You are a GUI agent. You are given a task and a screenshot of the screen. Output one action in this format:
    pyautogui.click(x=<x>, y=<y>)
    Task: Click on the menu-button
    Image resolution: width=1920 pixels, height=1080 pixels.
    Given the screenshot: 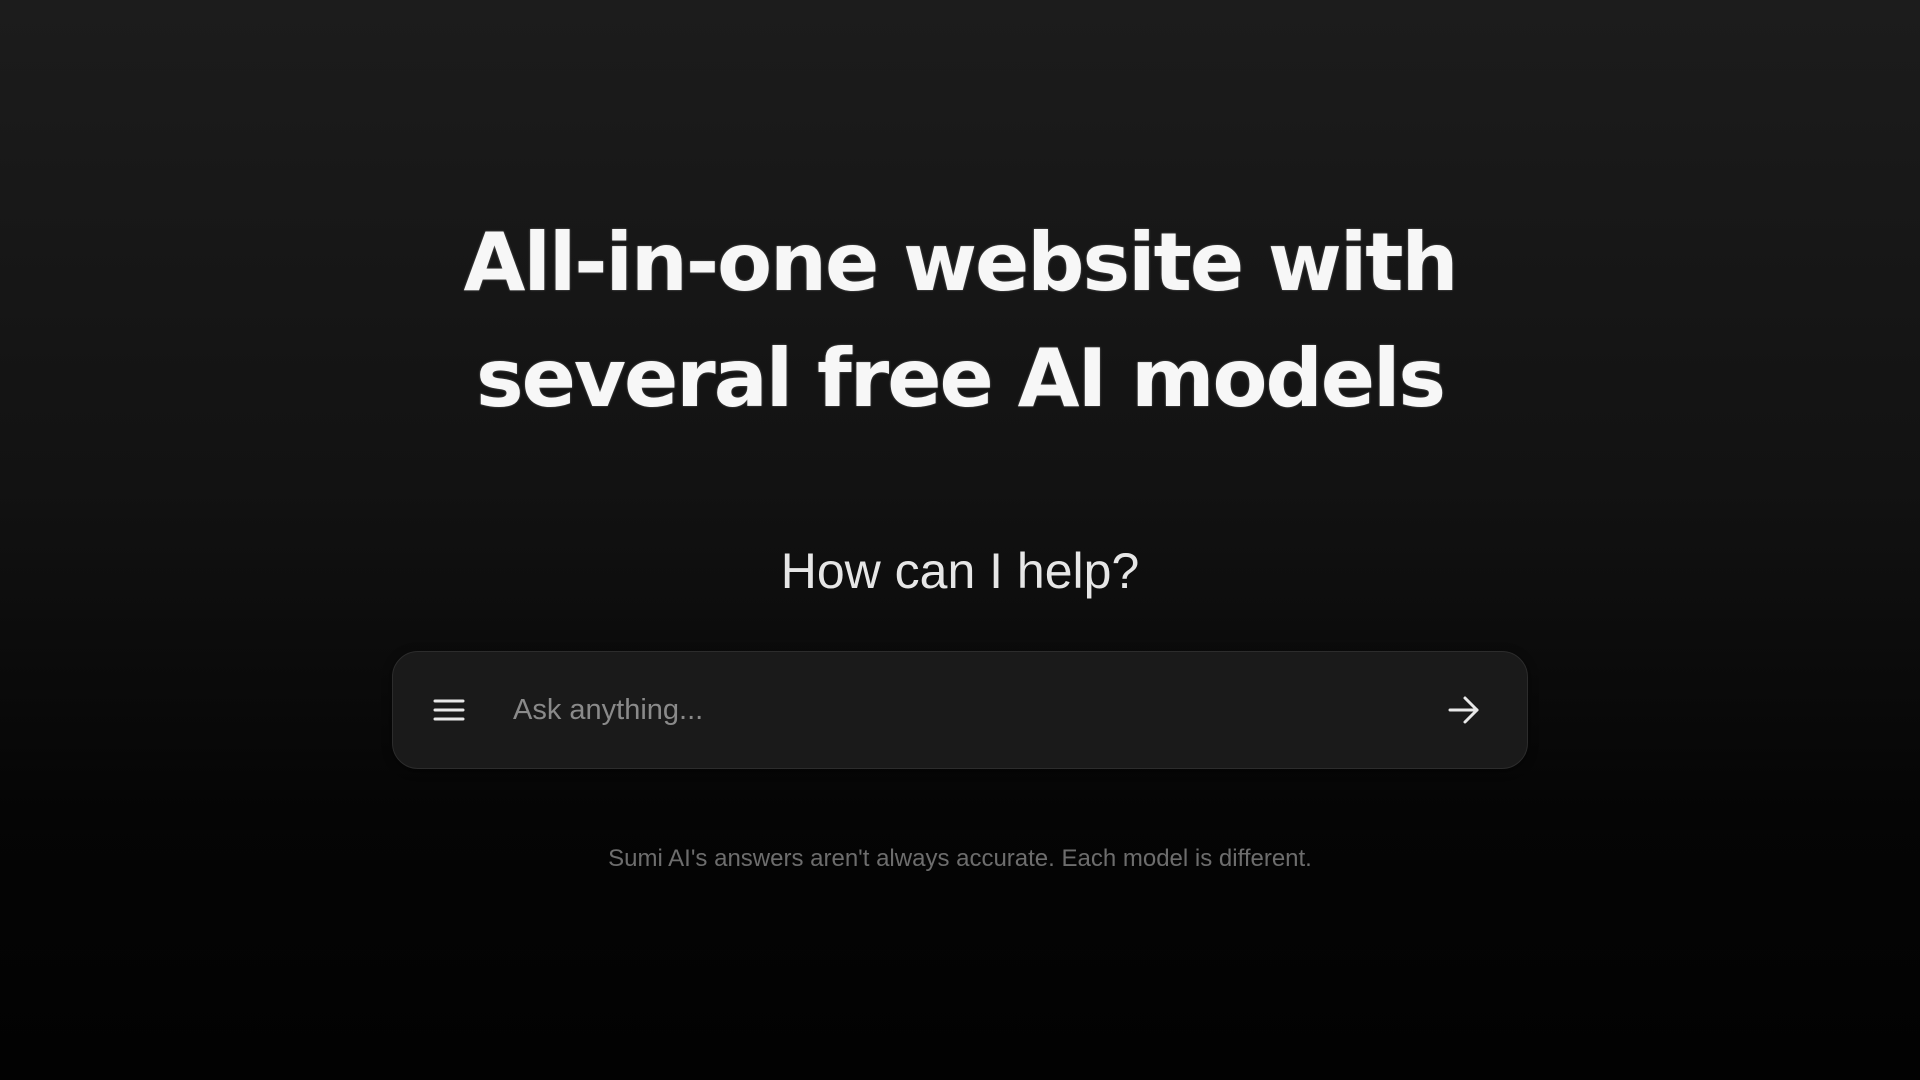 What is the action you would take?
    pyautogui.click(x=449, y=710)
    